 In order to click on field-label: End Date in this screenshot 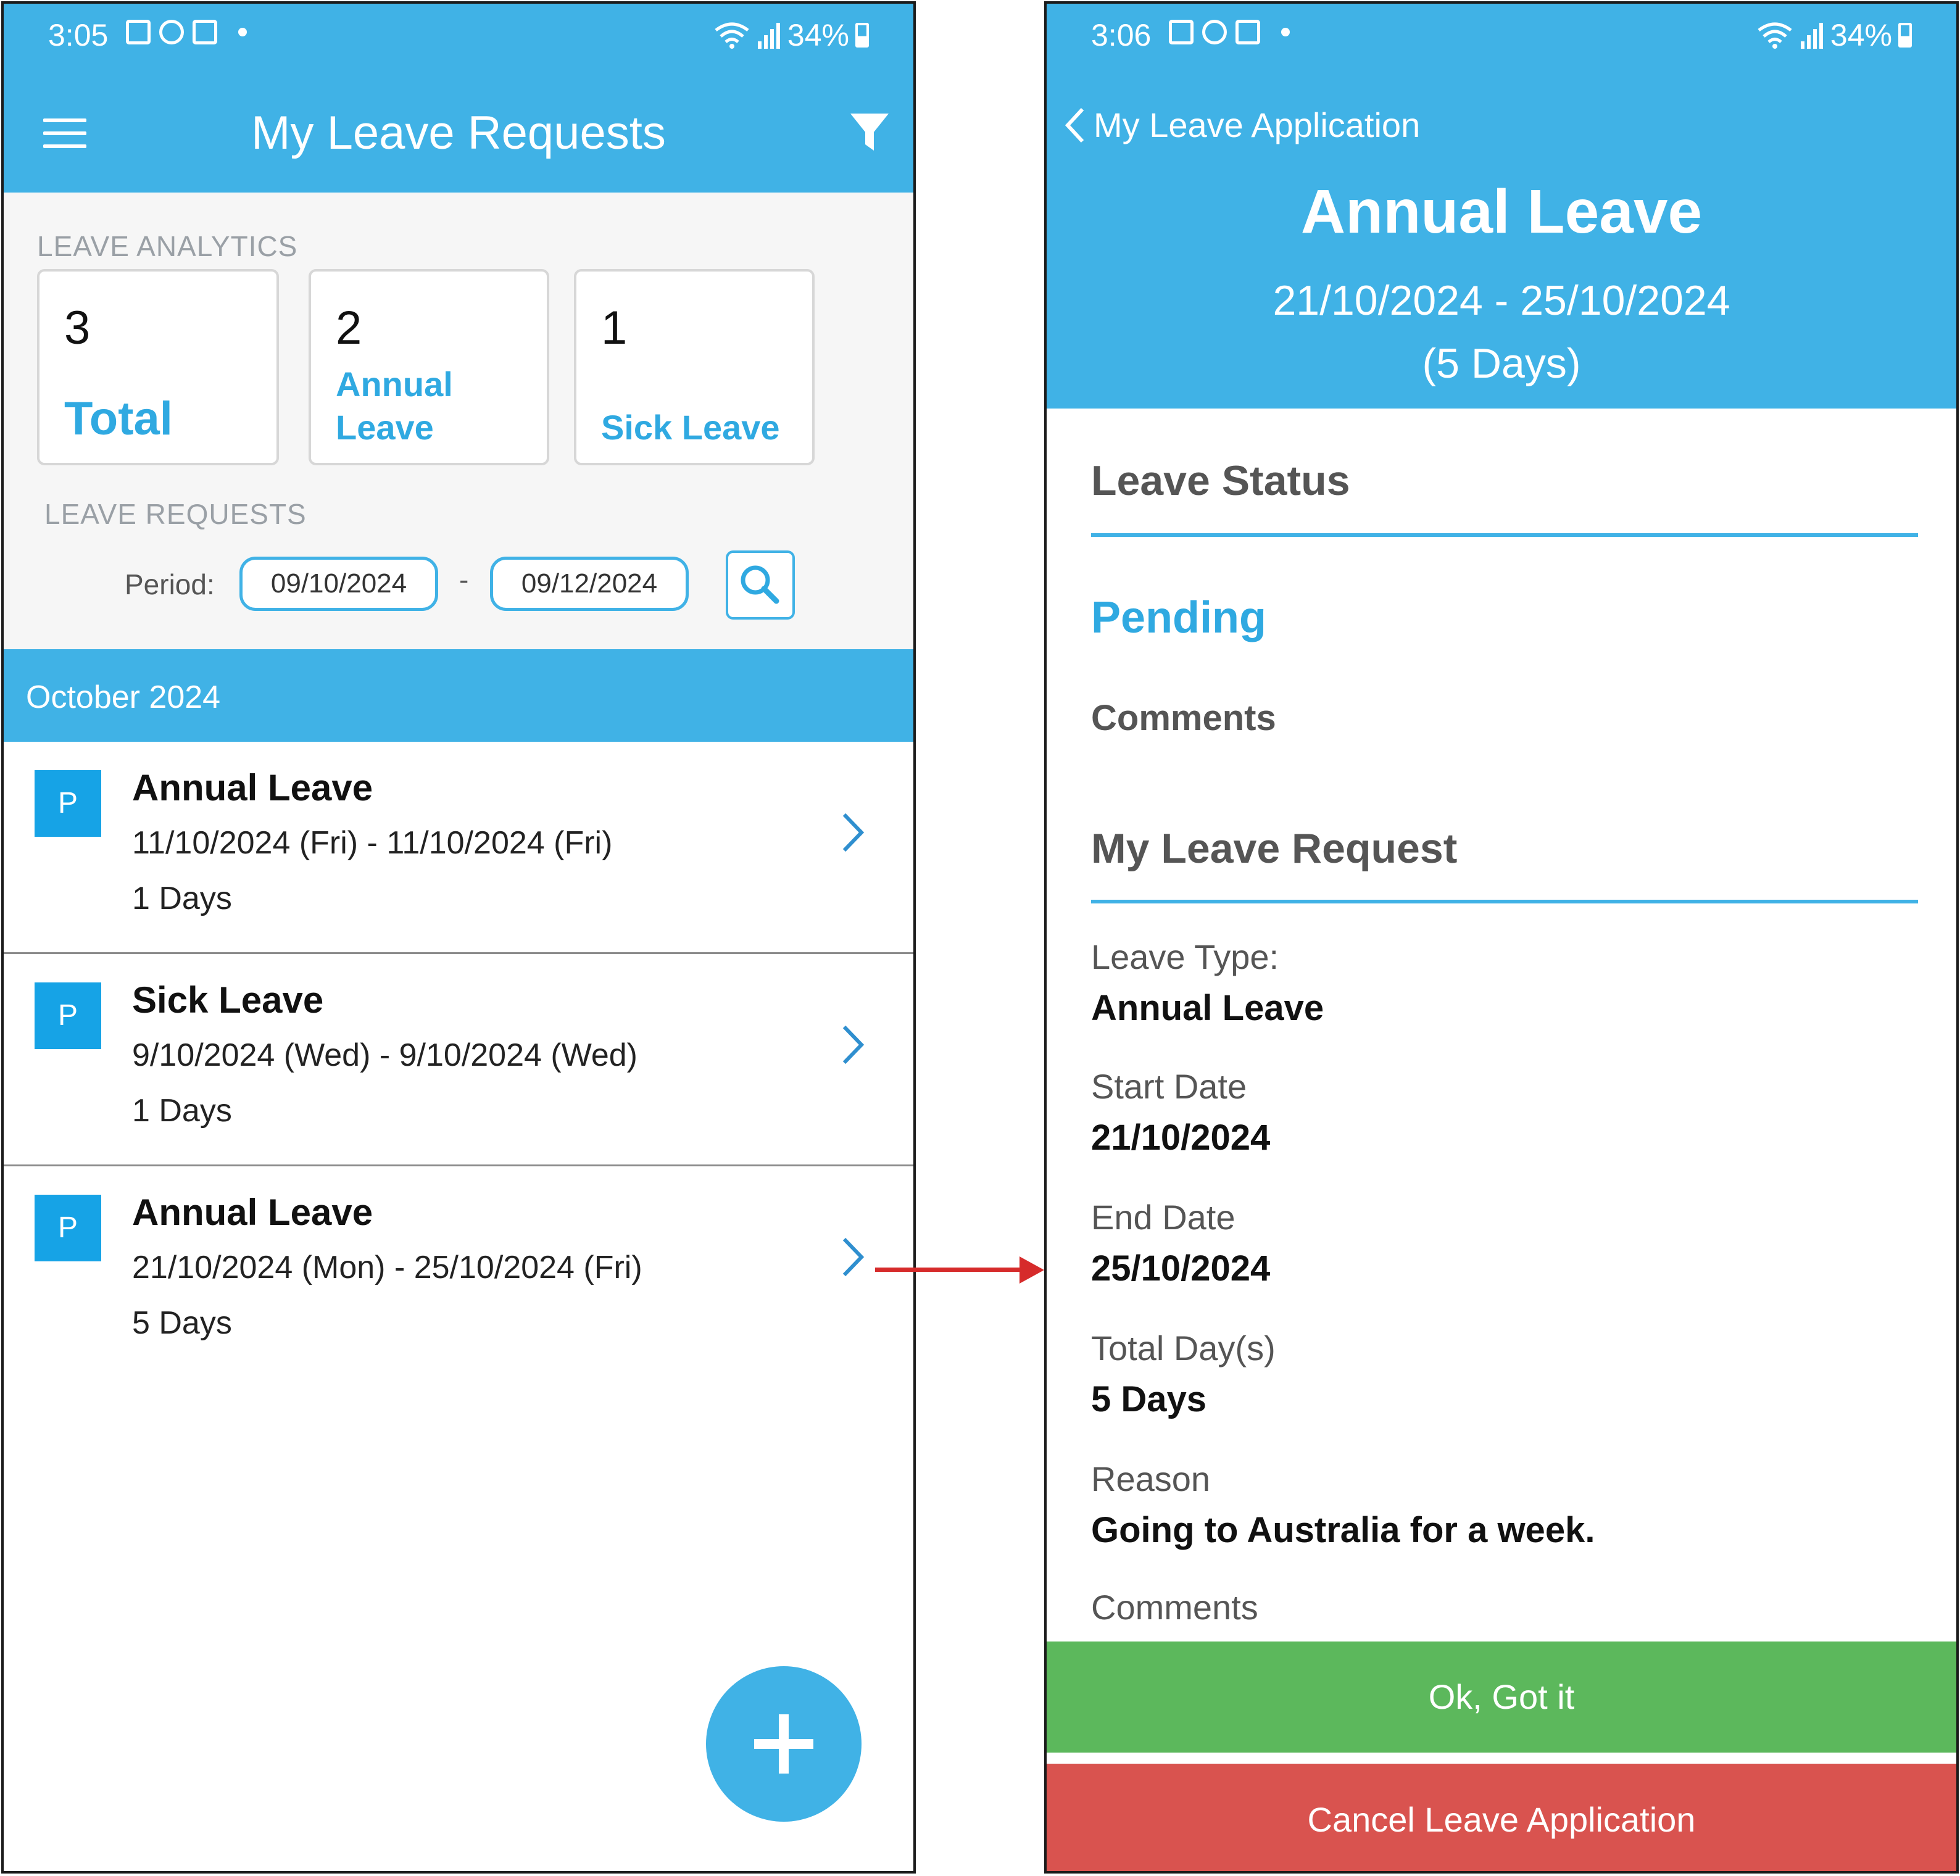, I will do `click(1163, 1217)`.